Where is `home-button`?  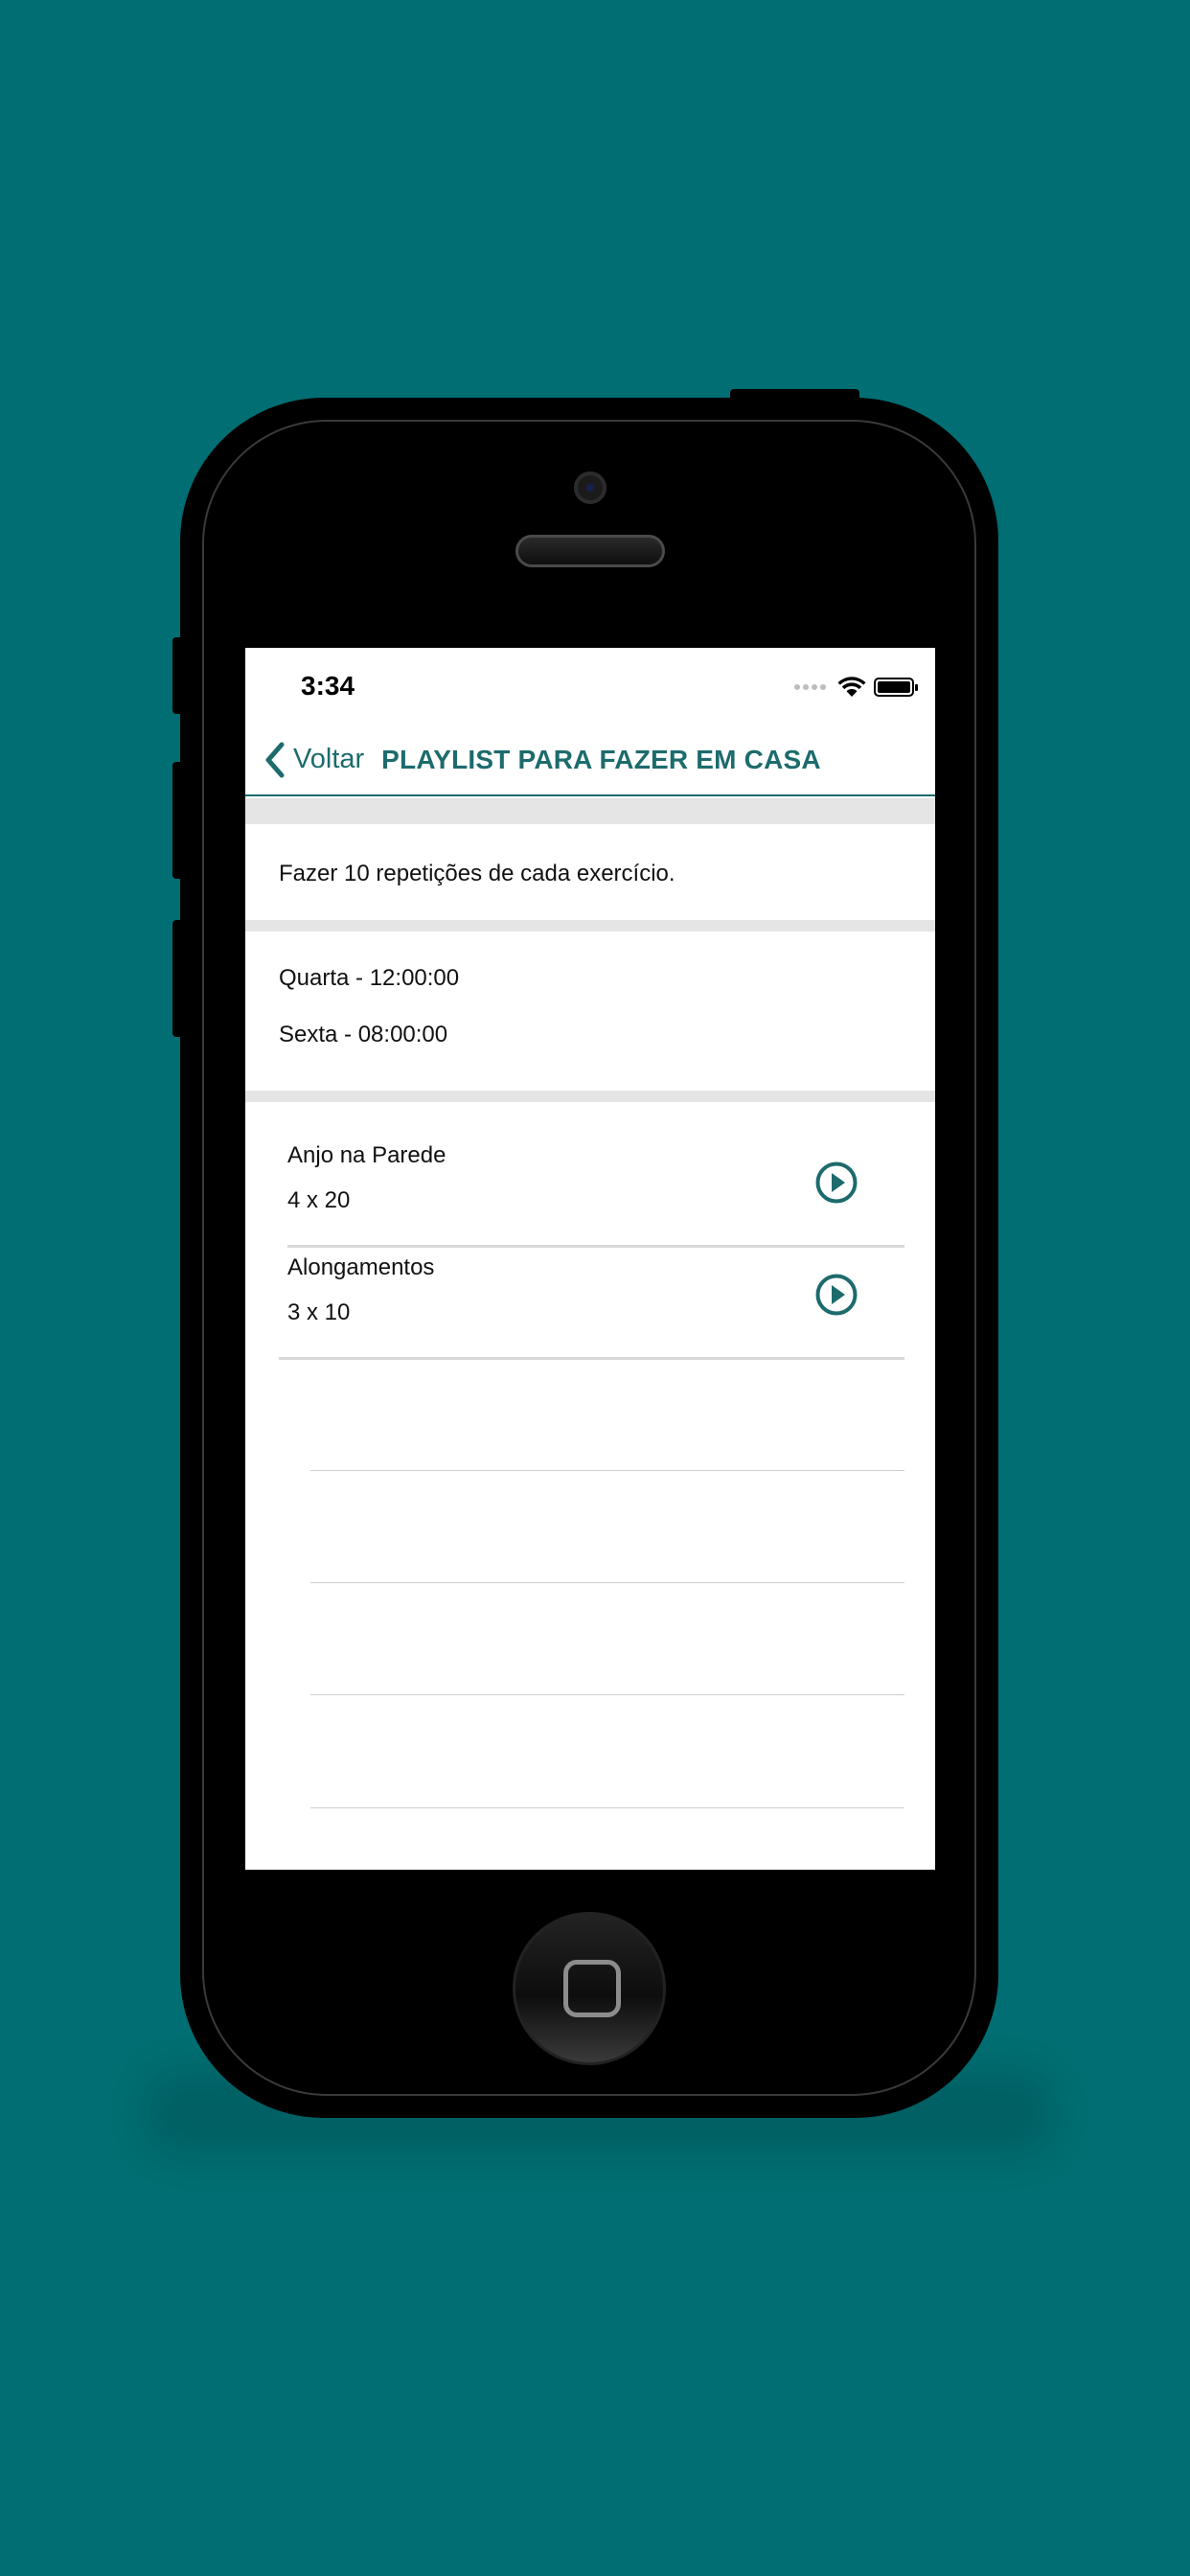 home-button is located at coordinates (590, 1989).